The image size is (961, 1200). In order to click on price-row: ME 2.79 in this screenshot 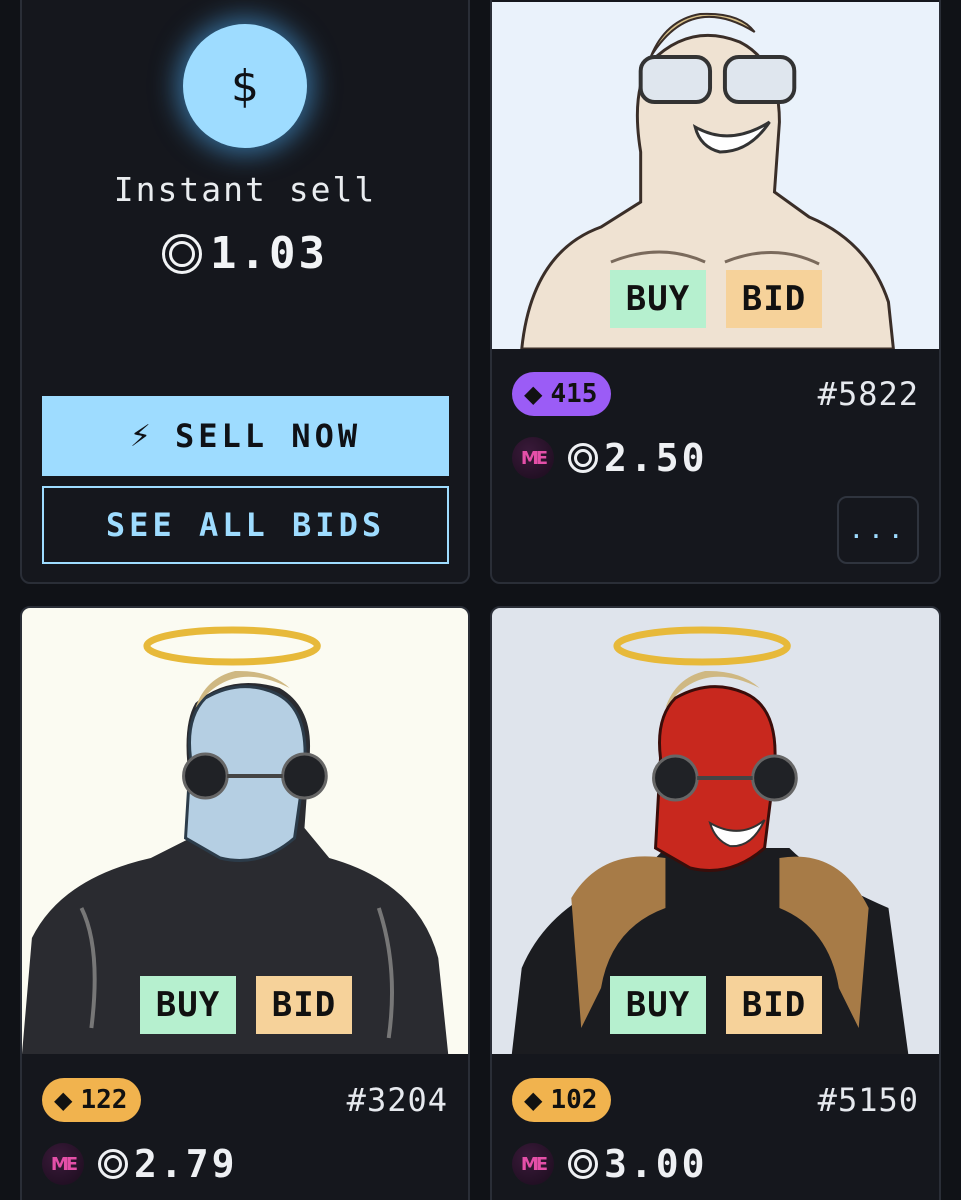, I will do `click(140, 1164)`.